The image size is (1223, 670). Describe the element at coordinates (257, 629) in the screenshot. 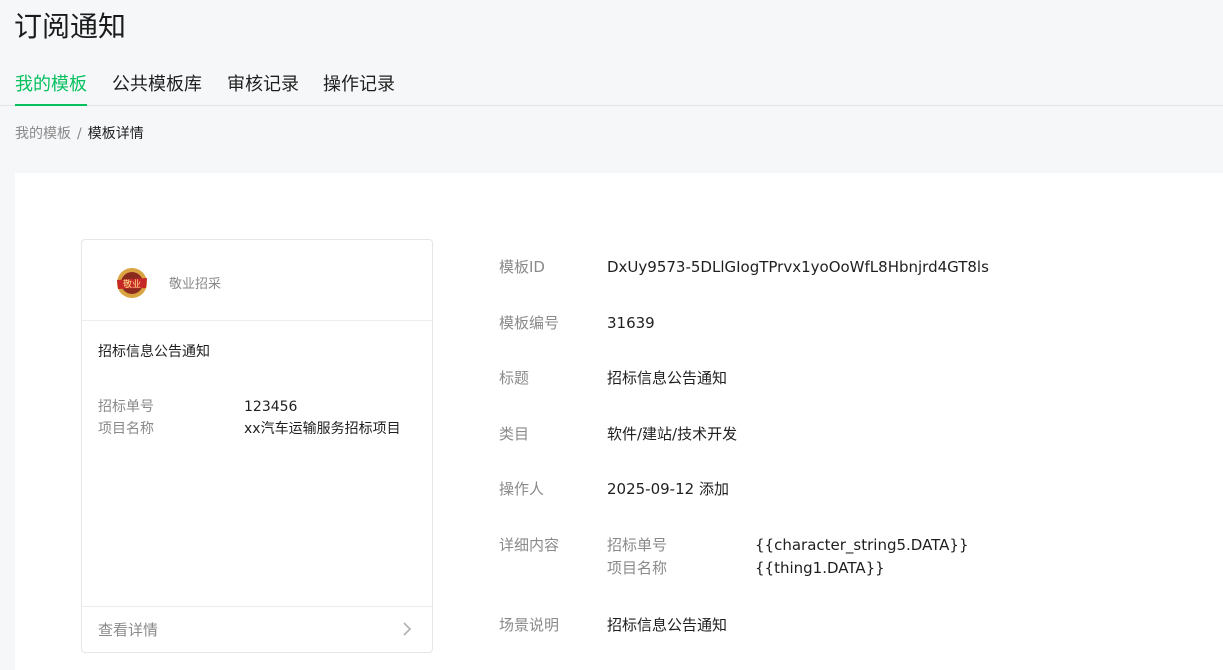

I see `view-details-link: 查看详情` at that location.